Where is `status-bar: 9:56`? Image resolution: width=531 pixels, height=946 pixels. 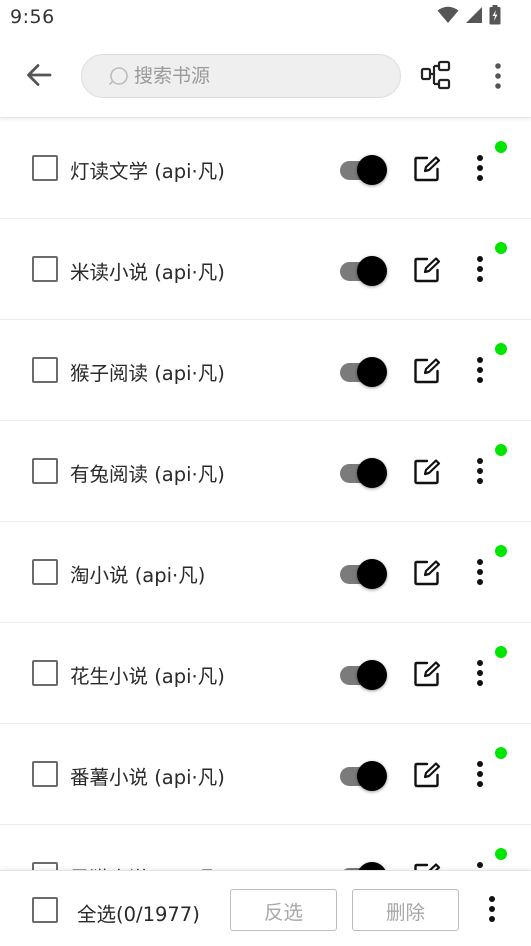
status-bar: 9:56 is located at coordinates (265, 17).